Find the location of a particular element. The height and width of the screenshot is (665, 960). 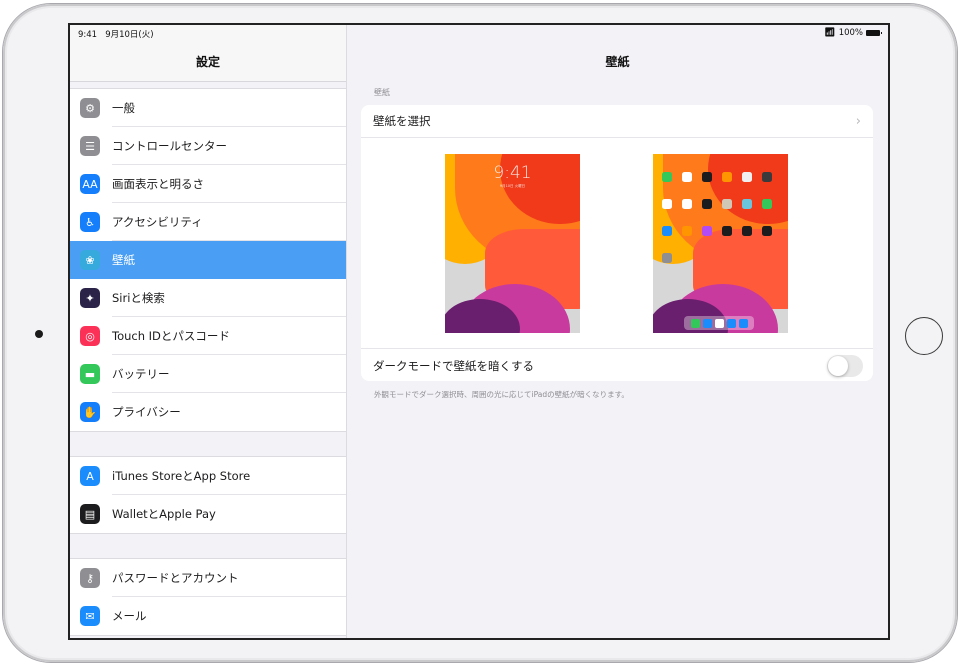

toggles-icon: ☰ is located at coordinates (90, 146).